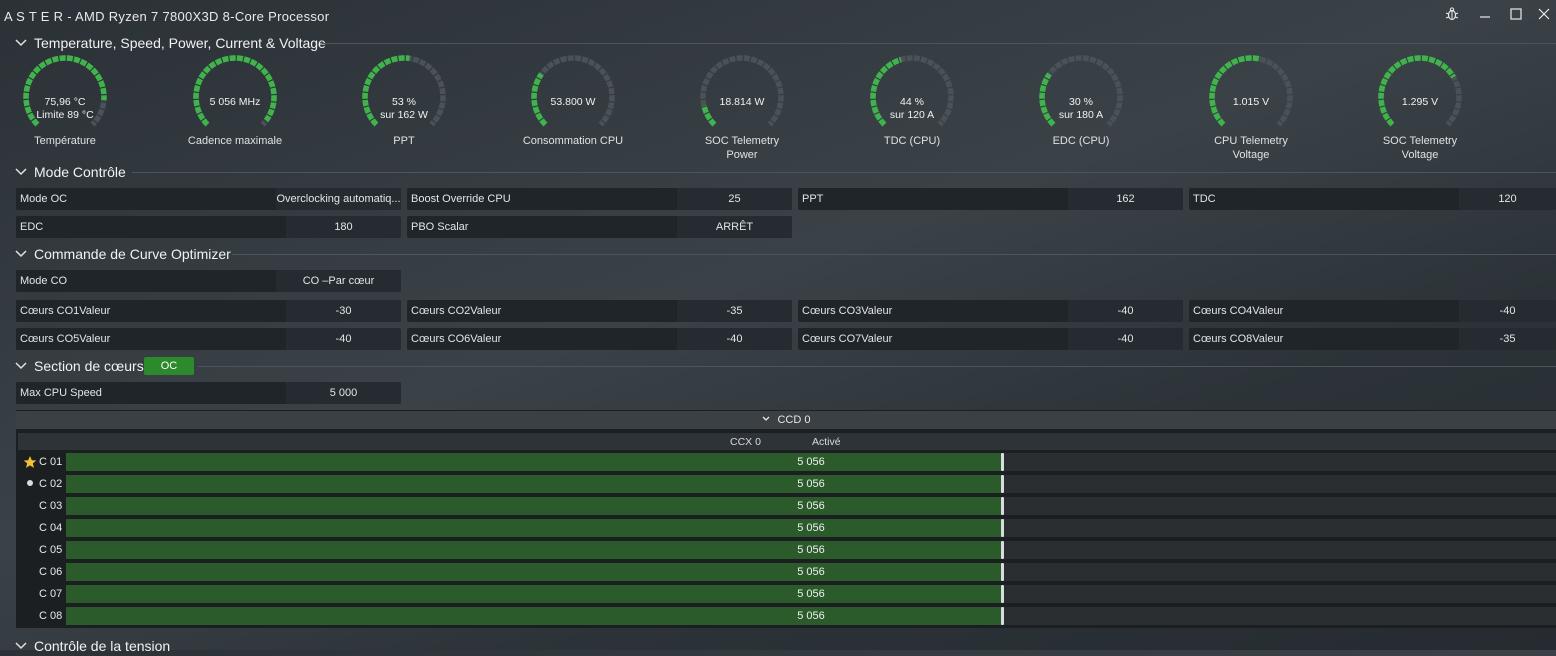 This screenshot has width=1556, height=656. Describe the element at coordinates (787, 506) in the screenshot. I see `core-row: C 03 5 056` at that location.